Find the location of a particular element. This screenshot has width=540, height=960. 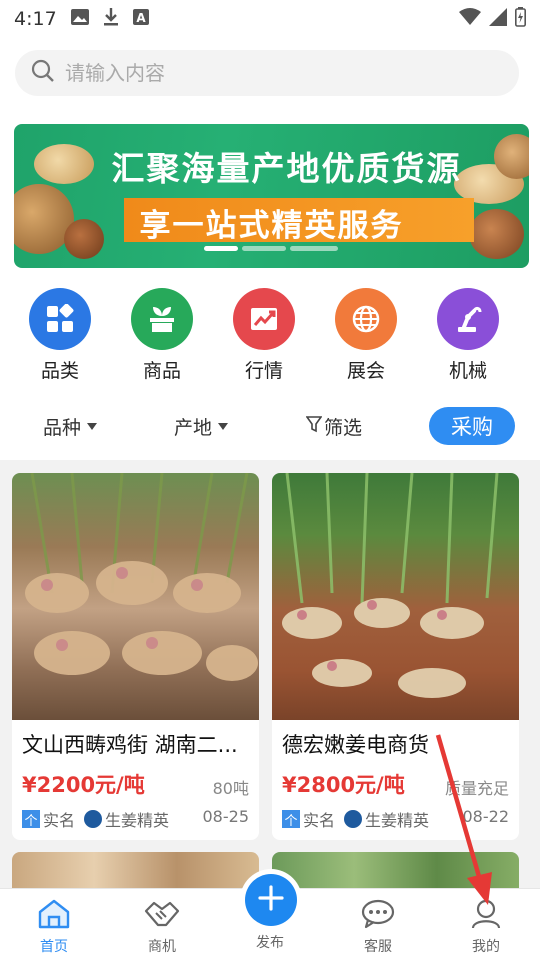

download-icon is located at coordinates (111, 19).